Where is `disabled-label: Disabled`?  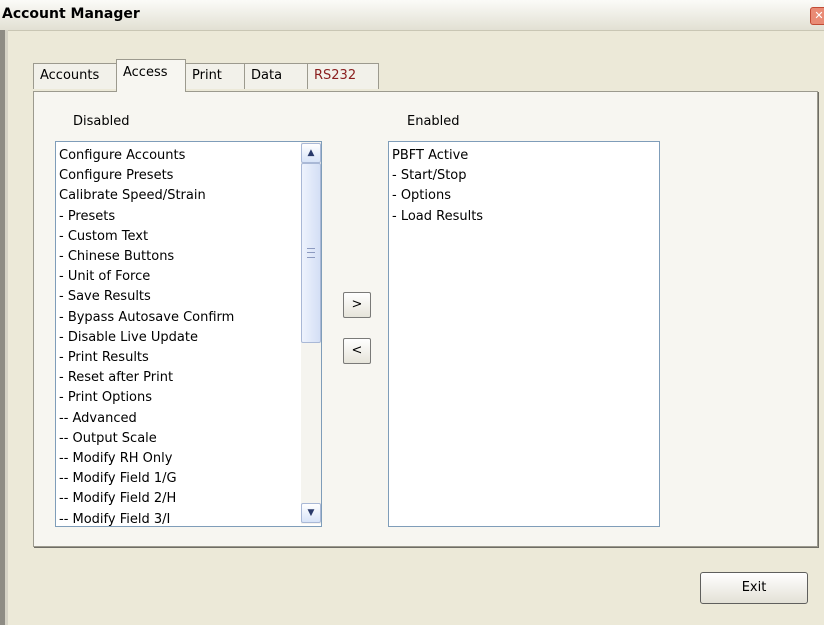
disabled-label: Disabled is located at coordinates (101, 121).